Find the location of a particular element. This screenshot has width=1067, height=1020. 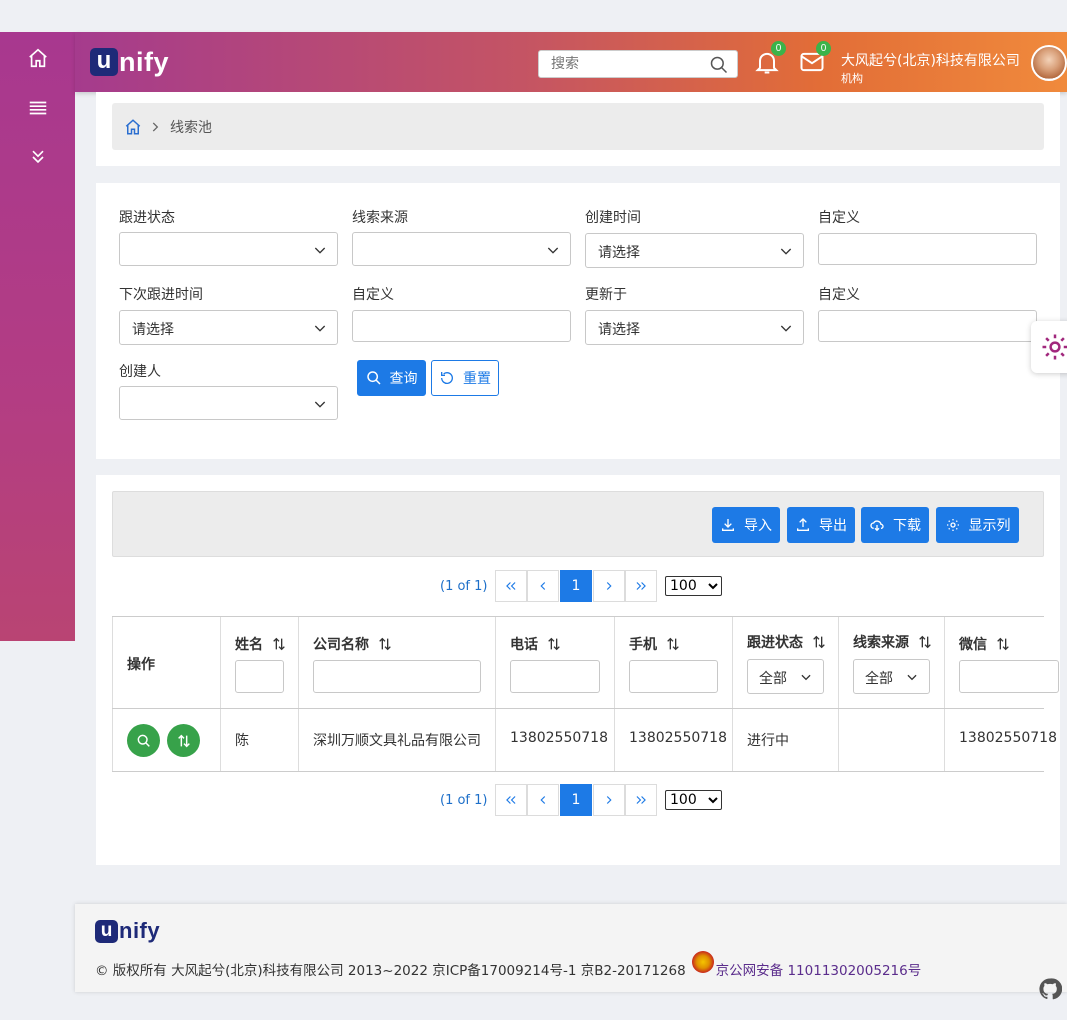

breadcrumb-current: 线索池 is located at coordinates (191, 127).